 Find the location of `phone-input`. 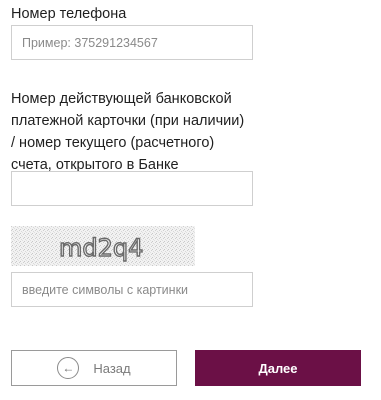

phone-input is located at coordinates (132, 42).